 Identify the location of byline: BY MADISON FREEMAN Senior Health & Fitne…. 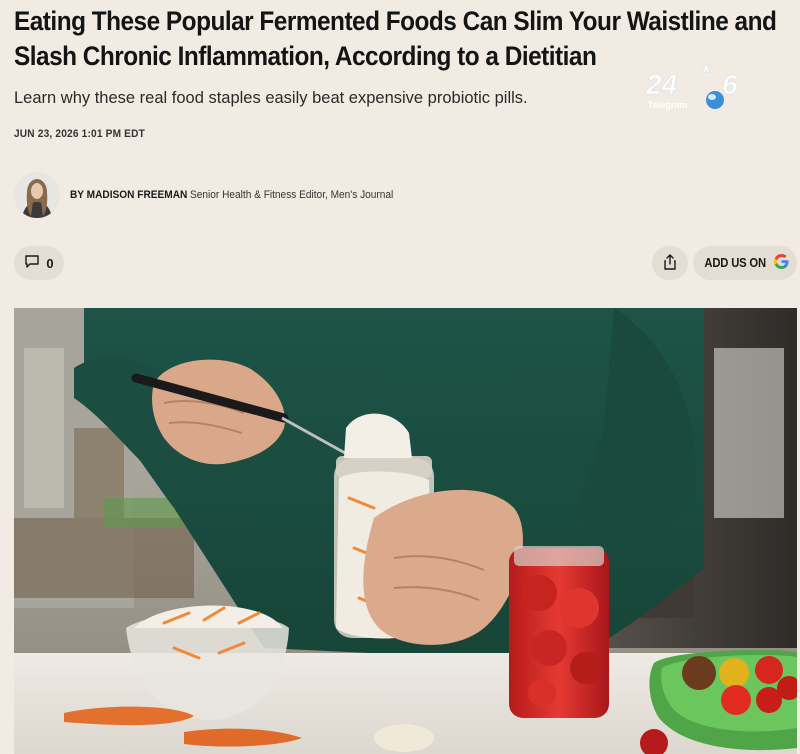
(212, 195).